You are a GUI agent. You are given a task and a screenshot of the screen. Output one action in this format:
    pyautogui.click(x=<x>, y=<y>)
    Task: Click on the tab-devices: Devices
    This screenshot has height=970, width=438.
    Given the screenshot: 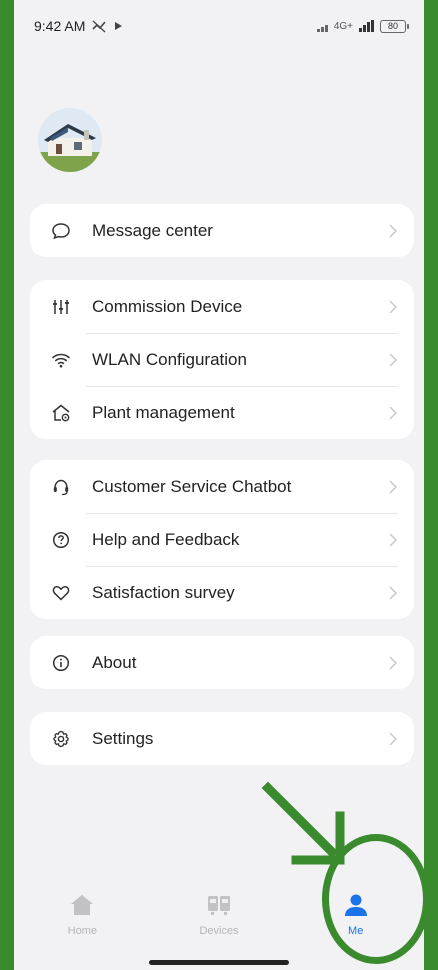 What is the action you would take?
    pyautogui.click(x=219, y=915)
    